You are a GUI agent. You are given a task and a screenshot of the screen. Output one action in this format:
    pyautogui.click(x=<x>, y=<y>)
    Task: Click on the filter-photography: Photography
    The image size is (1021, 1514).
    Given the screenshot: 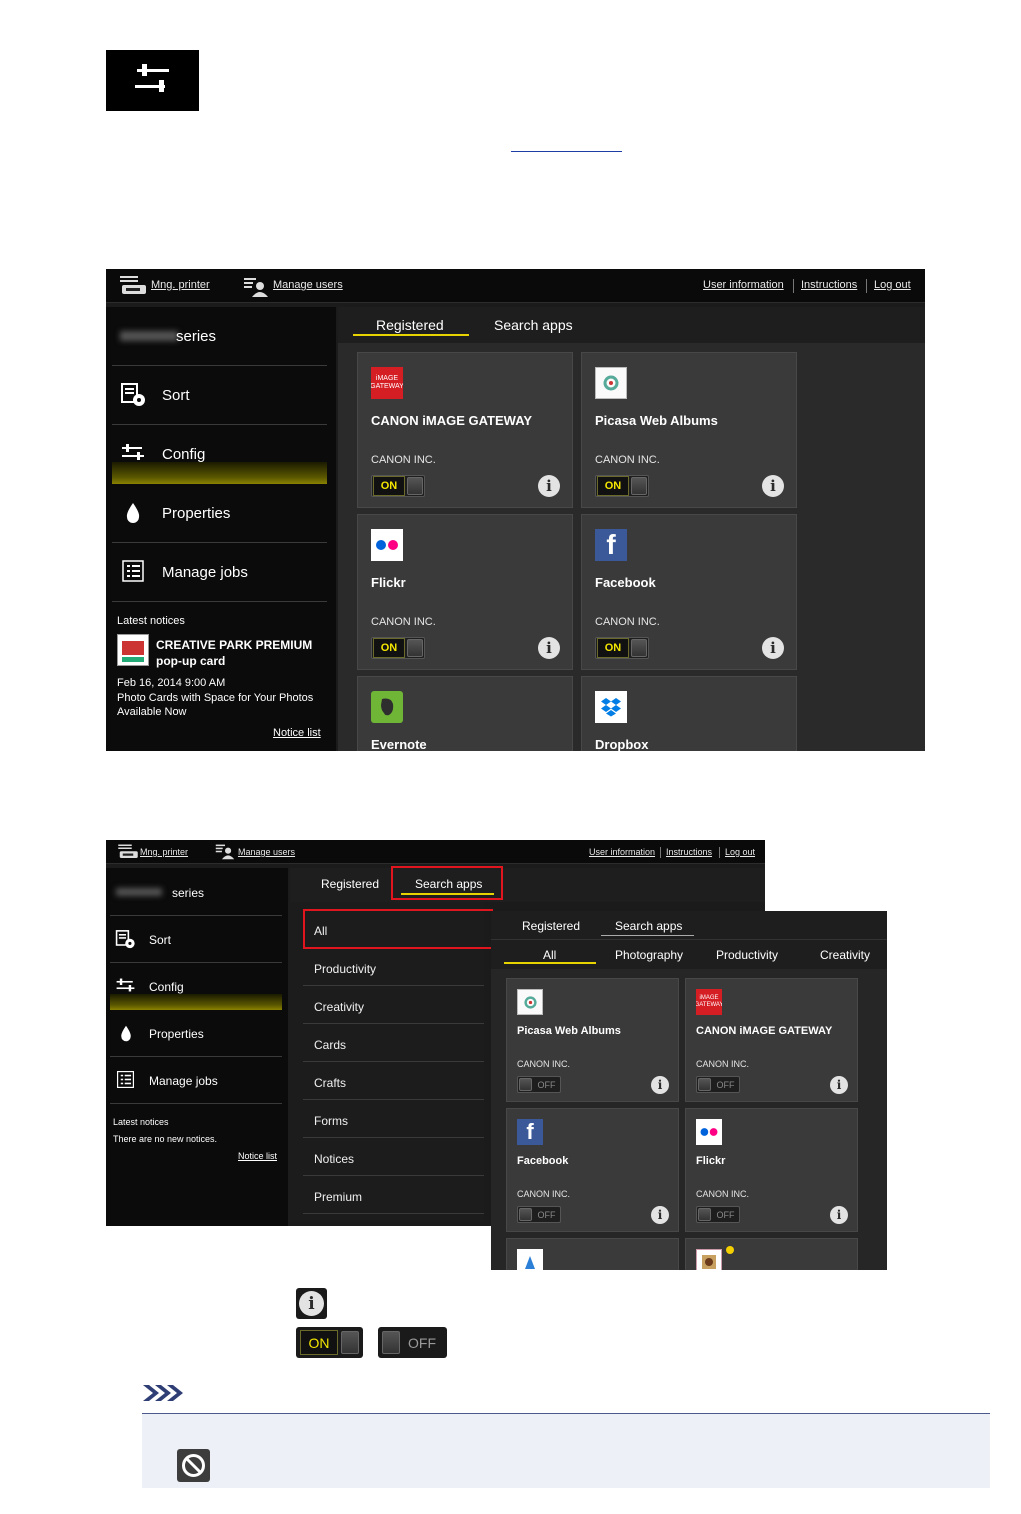 What is the action you would take?
    pyautogui.click(x=649, y=955)
    